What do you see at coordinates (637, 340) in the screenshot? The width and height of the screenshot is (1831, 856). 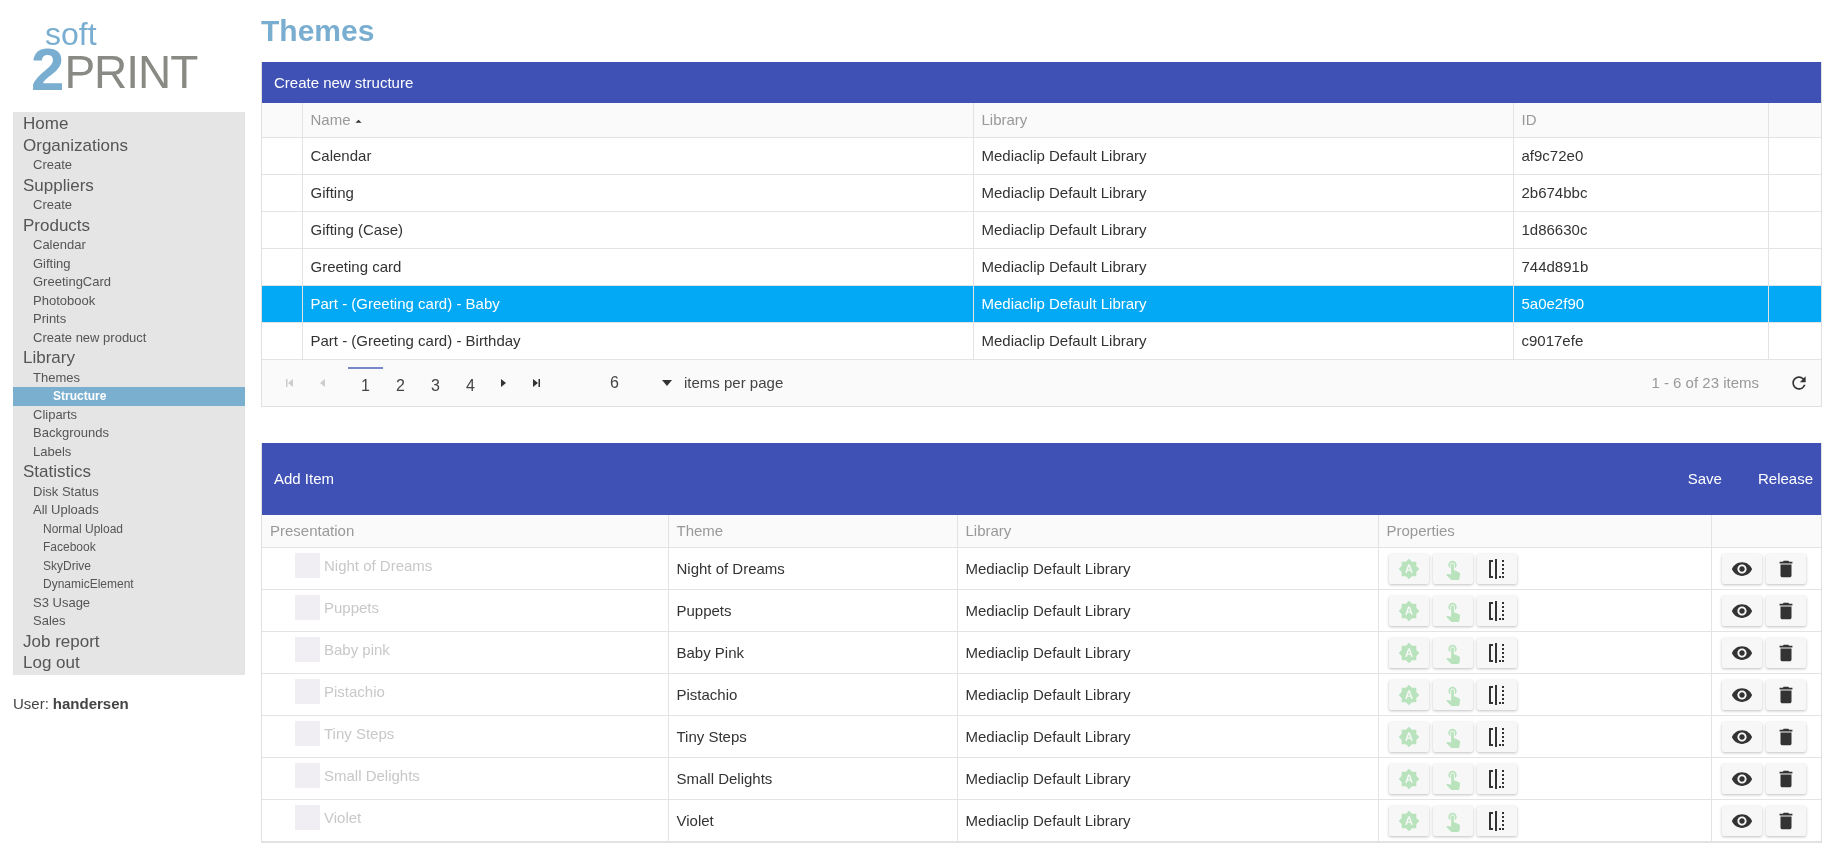 I see `table-cell: Part - (Greeting card) - Birthday` at bounding box center [637, 340].